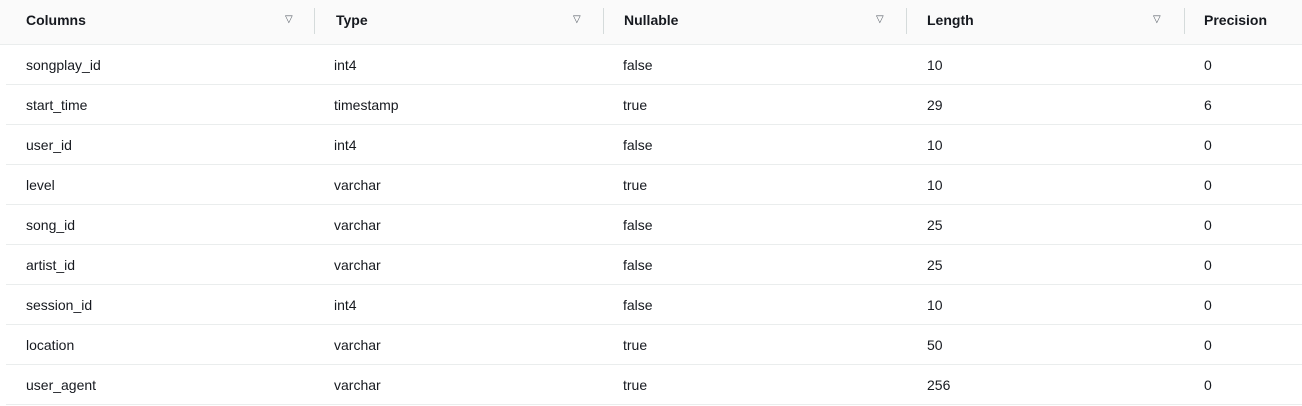 The image size is (1302, 406). Describe the element at coordinates (63, 65) in the screenshot. I see `cell-column-name: songplay_id` at that location.